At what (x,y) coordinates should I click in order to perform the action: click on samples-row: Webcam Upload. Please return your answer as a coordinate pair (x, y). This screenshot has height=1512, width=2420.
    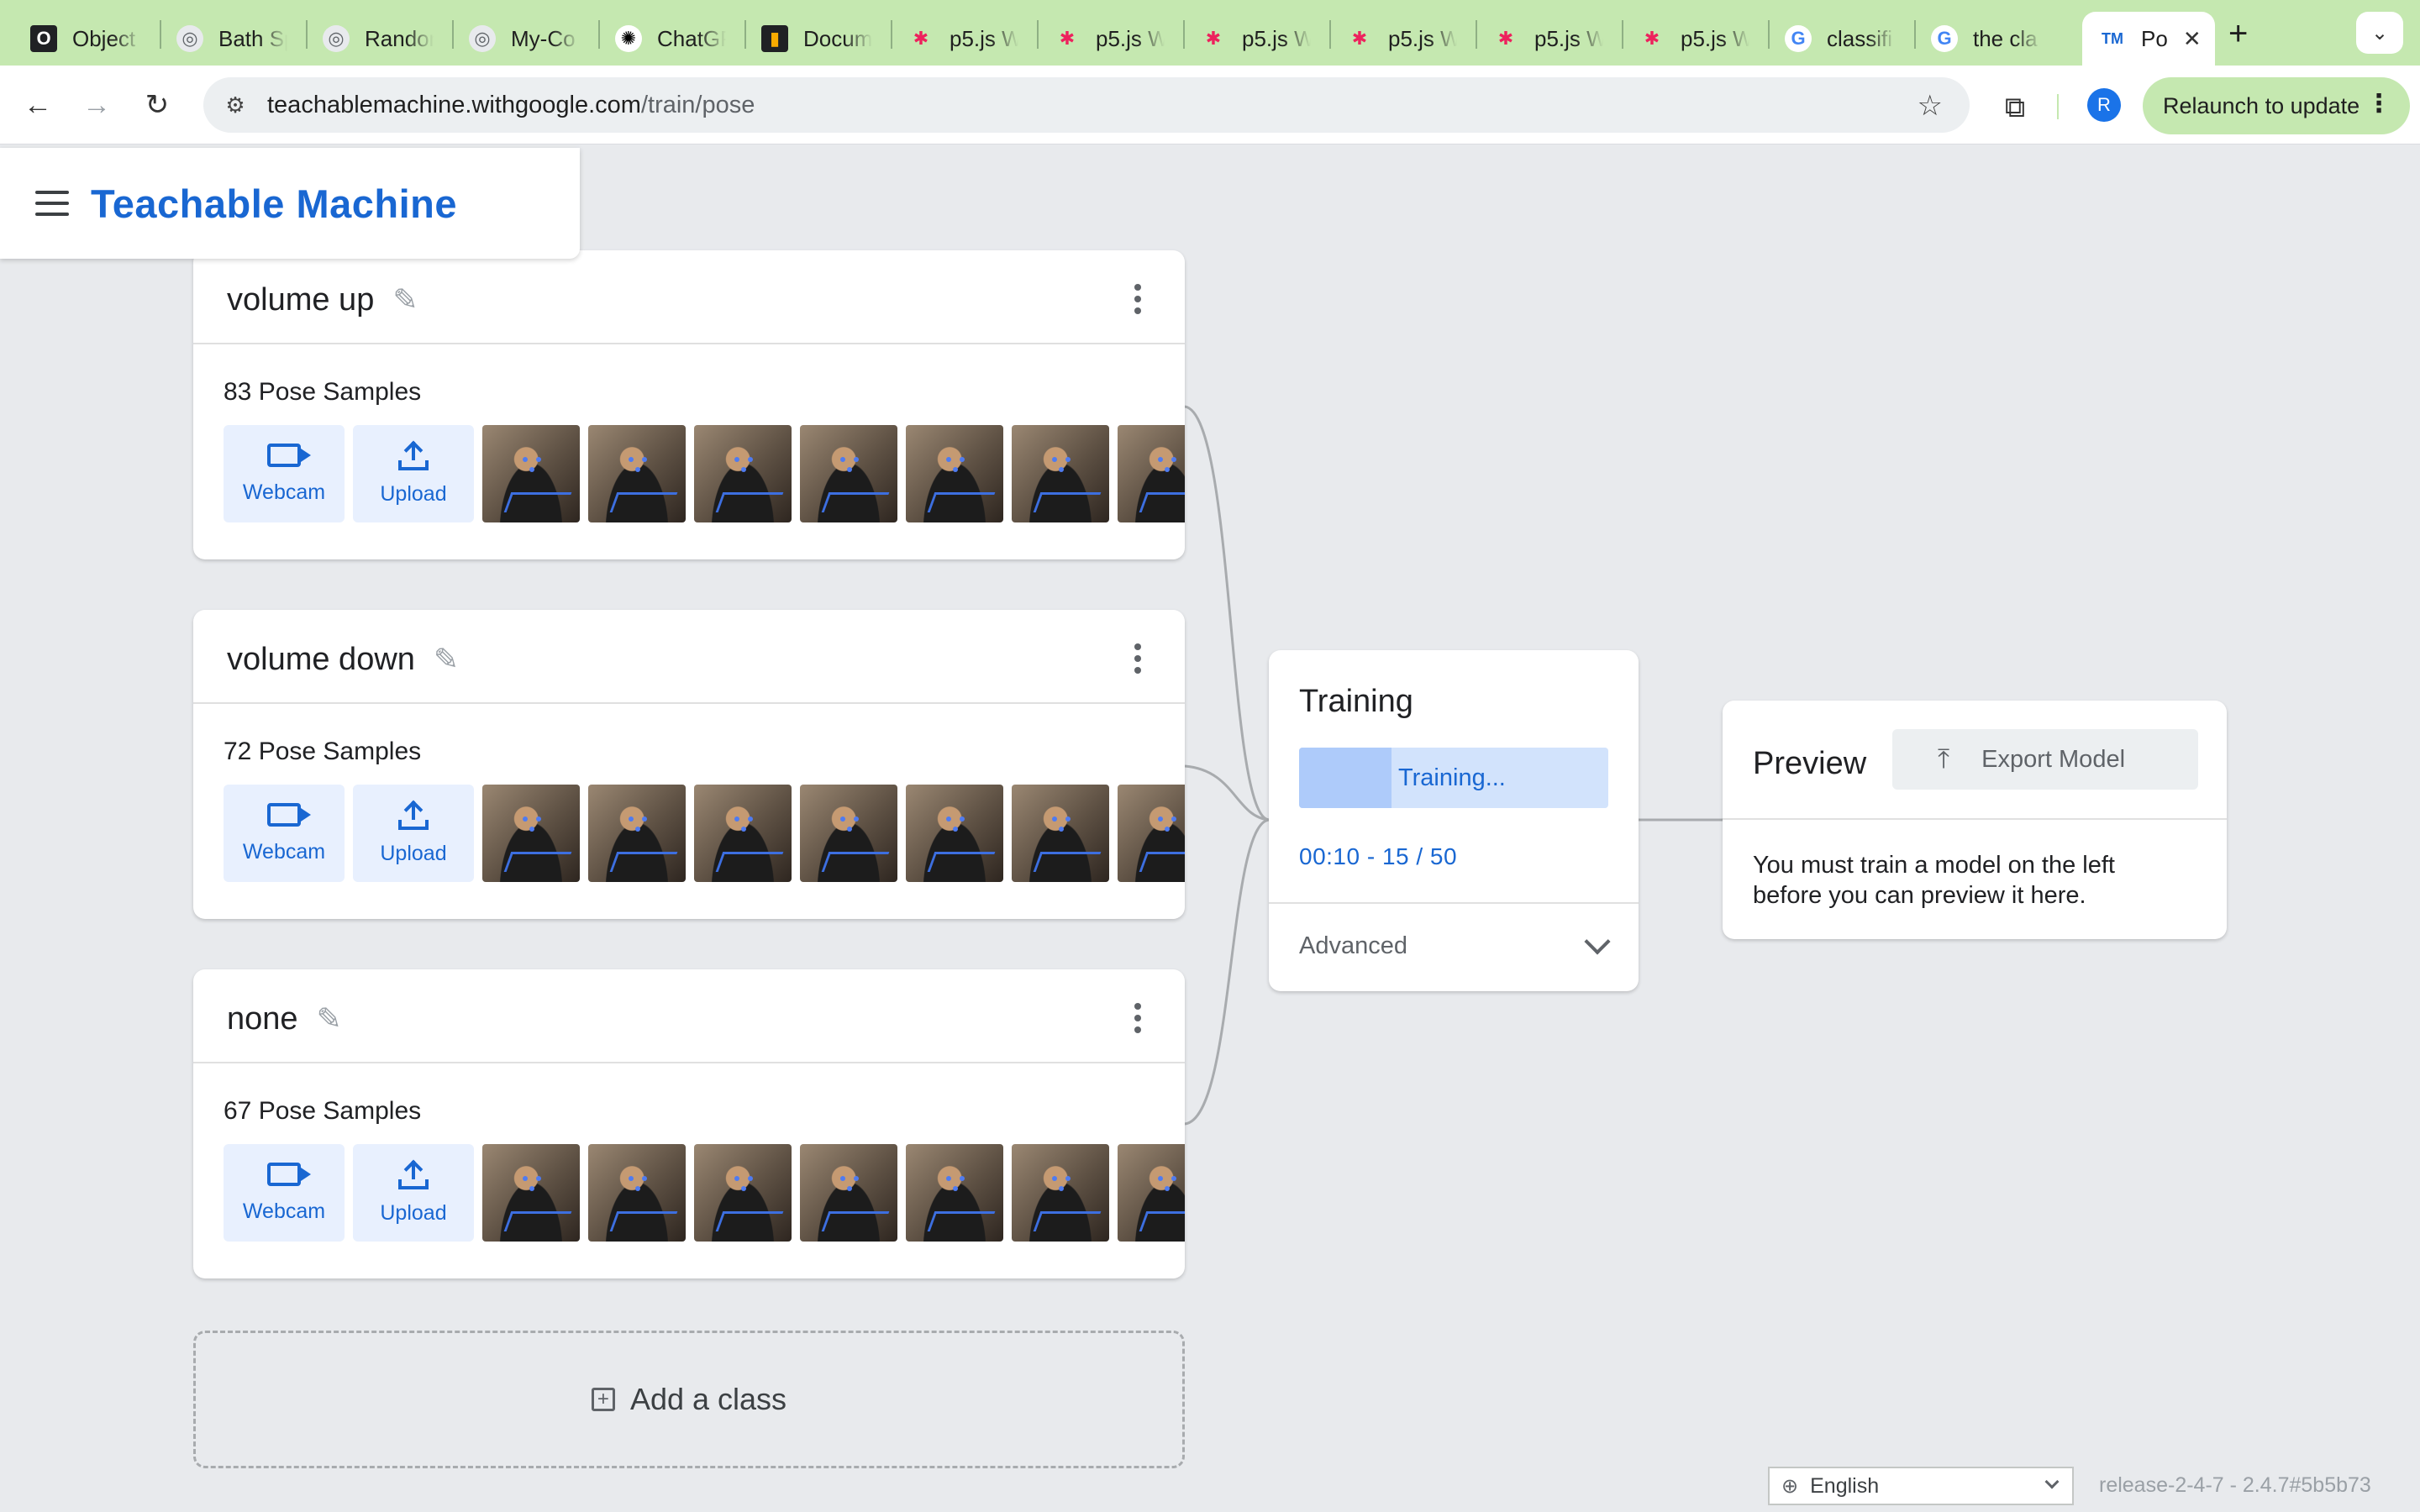
    Looking at the image, I should click on (704, 833).